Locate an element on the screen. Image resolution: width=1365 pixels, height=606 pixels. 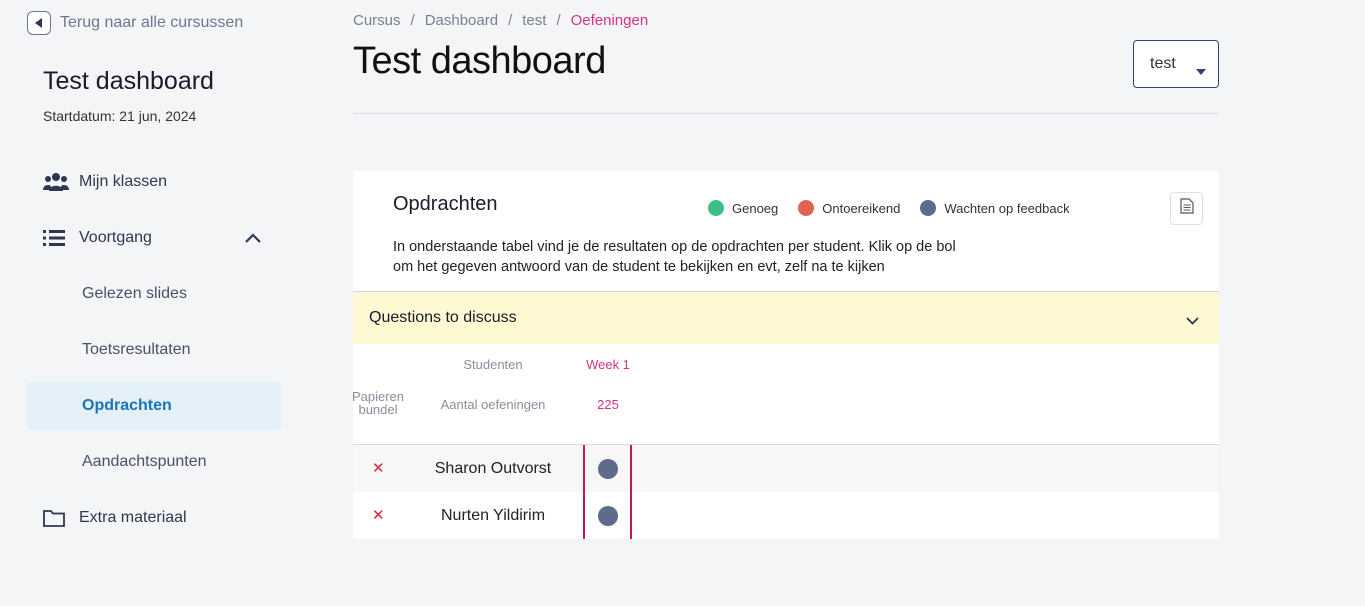
table-row: ✕ Nurten Yildirim is located at coordinates (786, 515).